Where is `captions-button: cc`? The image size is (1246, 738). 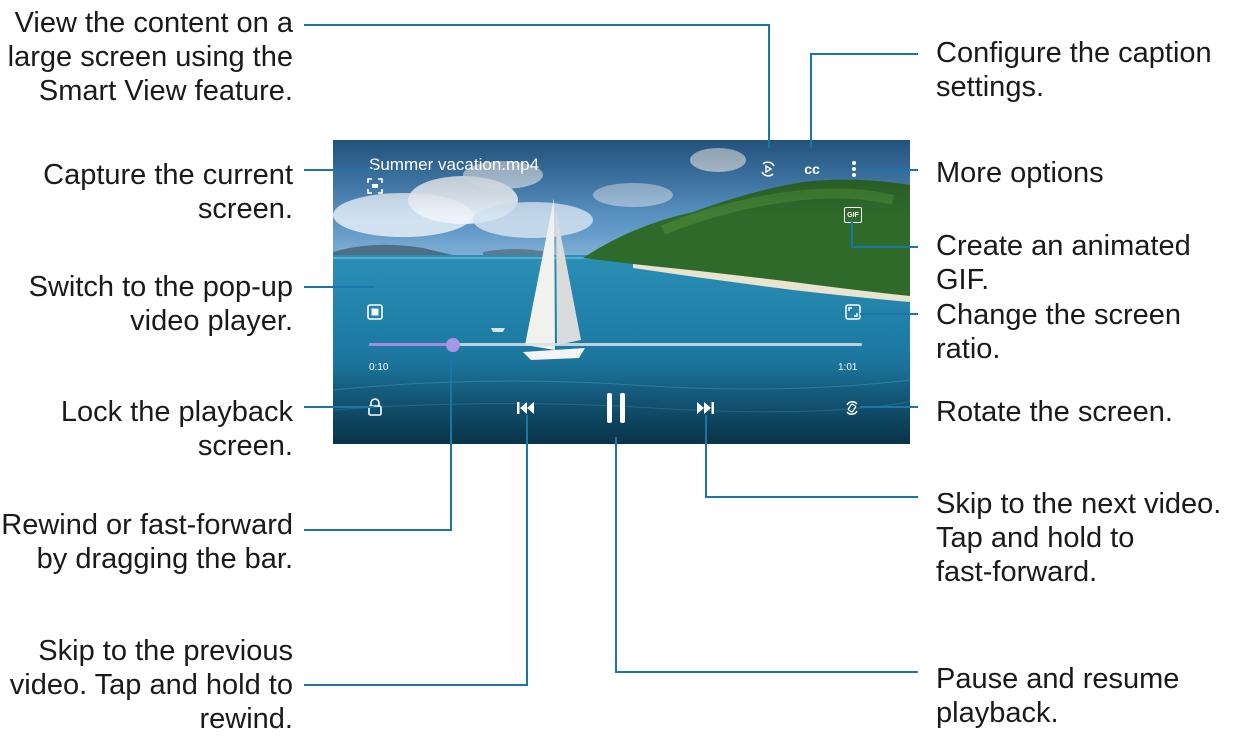
captions-button: cc is located at coordinates (812, 169).